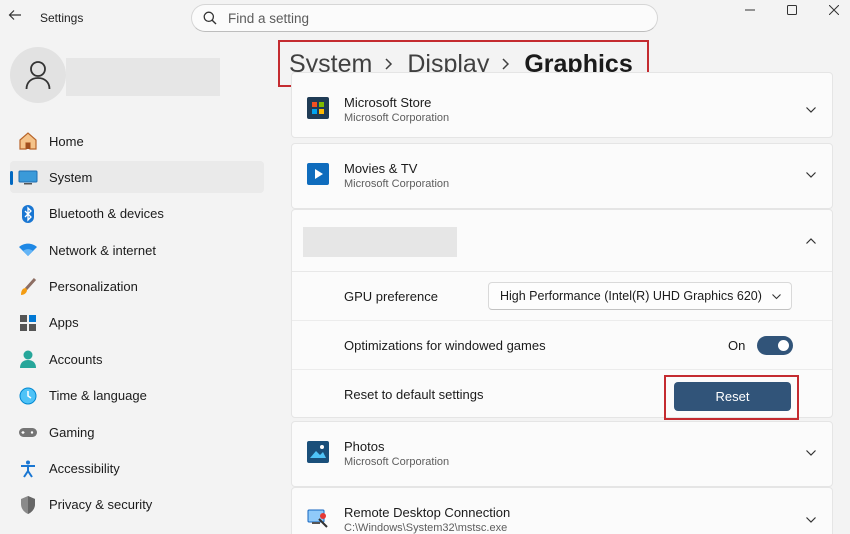 This screenshot has height=534, width=850. Describe the element at coordinates (732, 396) in the screenshot. I see `reset-button: Reset` at that location.